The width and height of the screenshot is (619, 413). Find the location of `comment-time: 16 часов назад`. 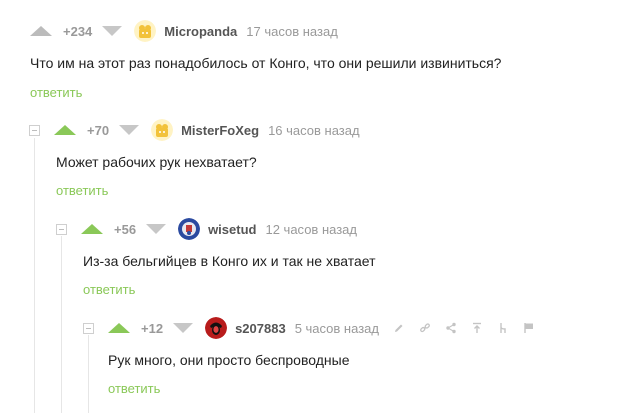

comment-time: 16 часов назад is located at coordinates (314, 130).